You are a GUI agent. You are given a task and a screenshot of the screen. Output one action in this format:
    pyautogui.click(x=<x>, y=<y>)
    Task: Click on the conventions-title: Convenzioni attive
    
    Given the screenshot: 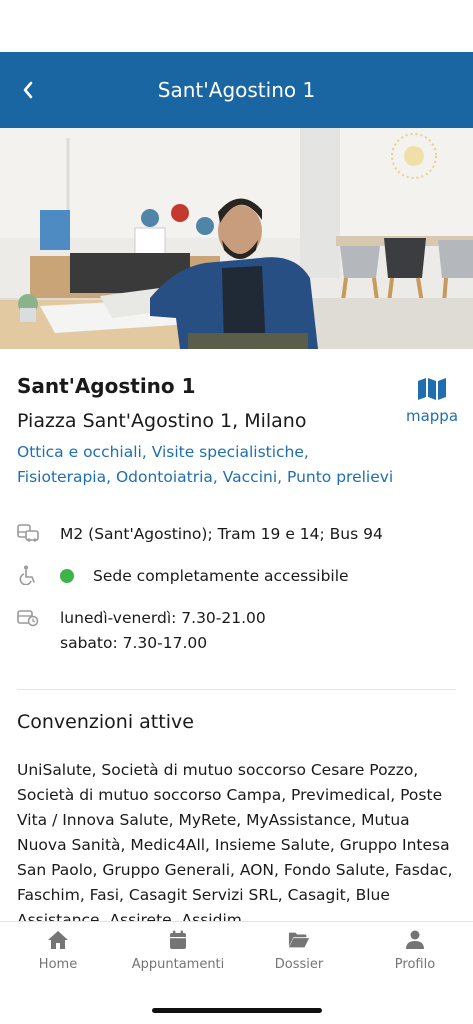 What is the action you would take?
    pyautogui.click(x=105, y=722)
    